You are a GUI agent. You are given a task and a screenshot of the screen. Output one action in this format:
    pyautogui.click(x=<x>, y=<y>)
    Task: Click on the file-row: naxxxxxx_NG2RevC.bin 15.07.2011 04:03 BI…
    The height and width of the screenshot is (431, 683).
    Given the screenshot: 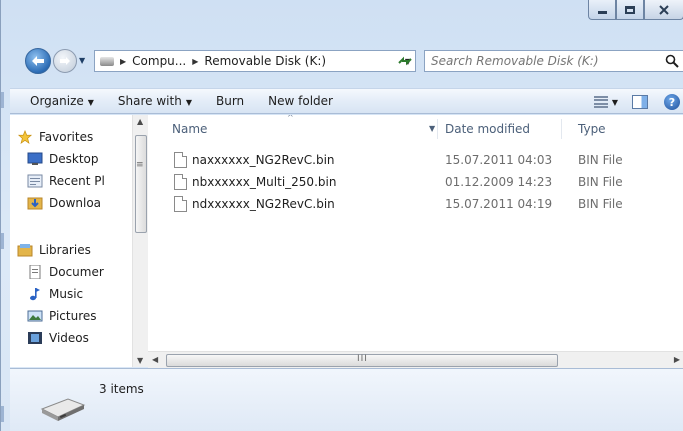 What is the action you would take?
    pyautogui.click(x=415, y=160)
    